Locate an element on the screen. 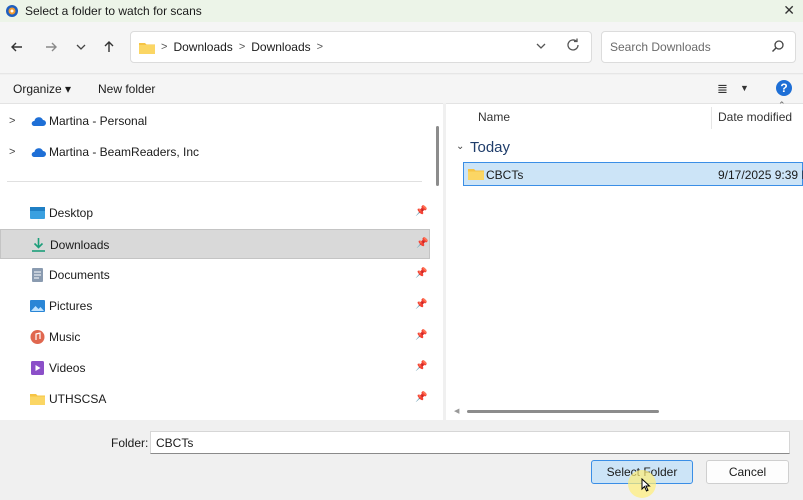 Image resolution: width=803 pixels, height=500 pixels. arrow-up-icon is located at coordinates (109, 46).